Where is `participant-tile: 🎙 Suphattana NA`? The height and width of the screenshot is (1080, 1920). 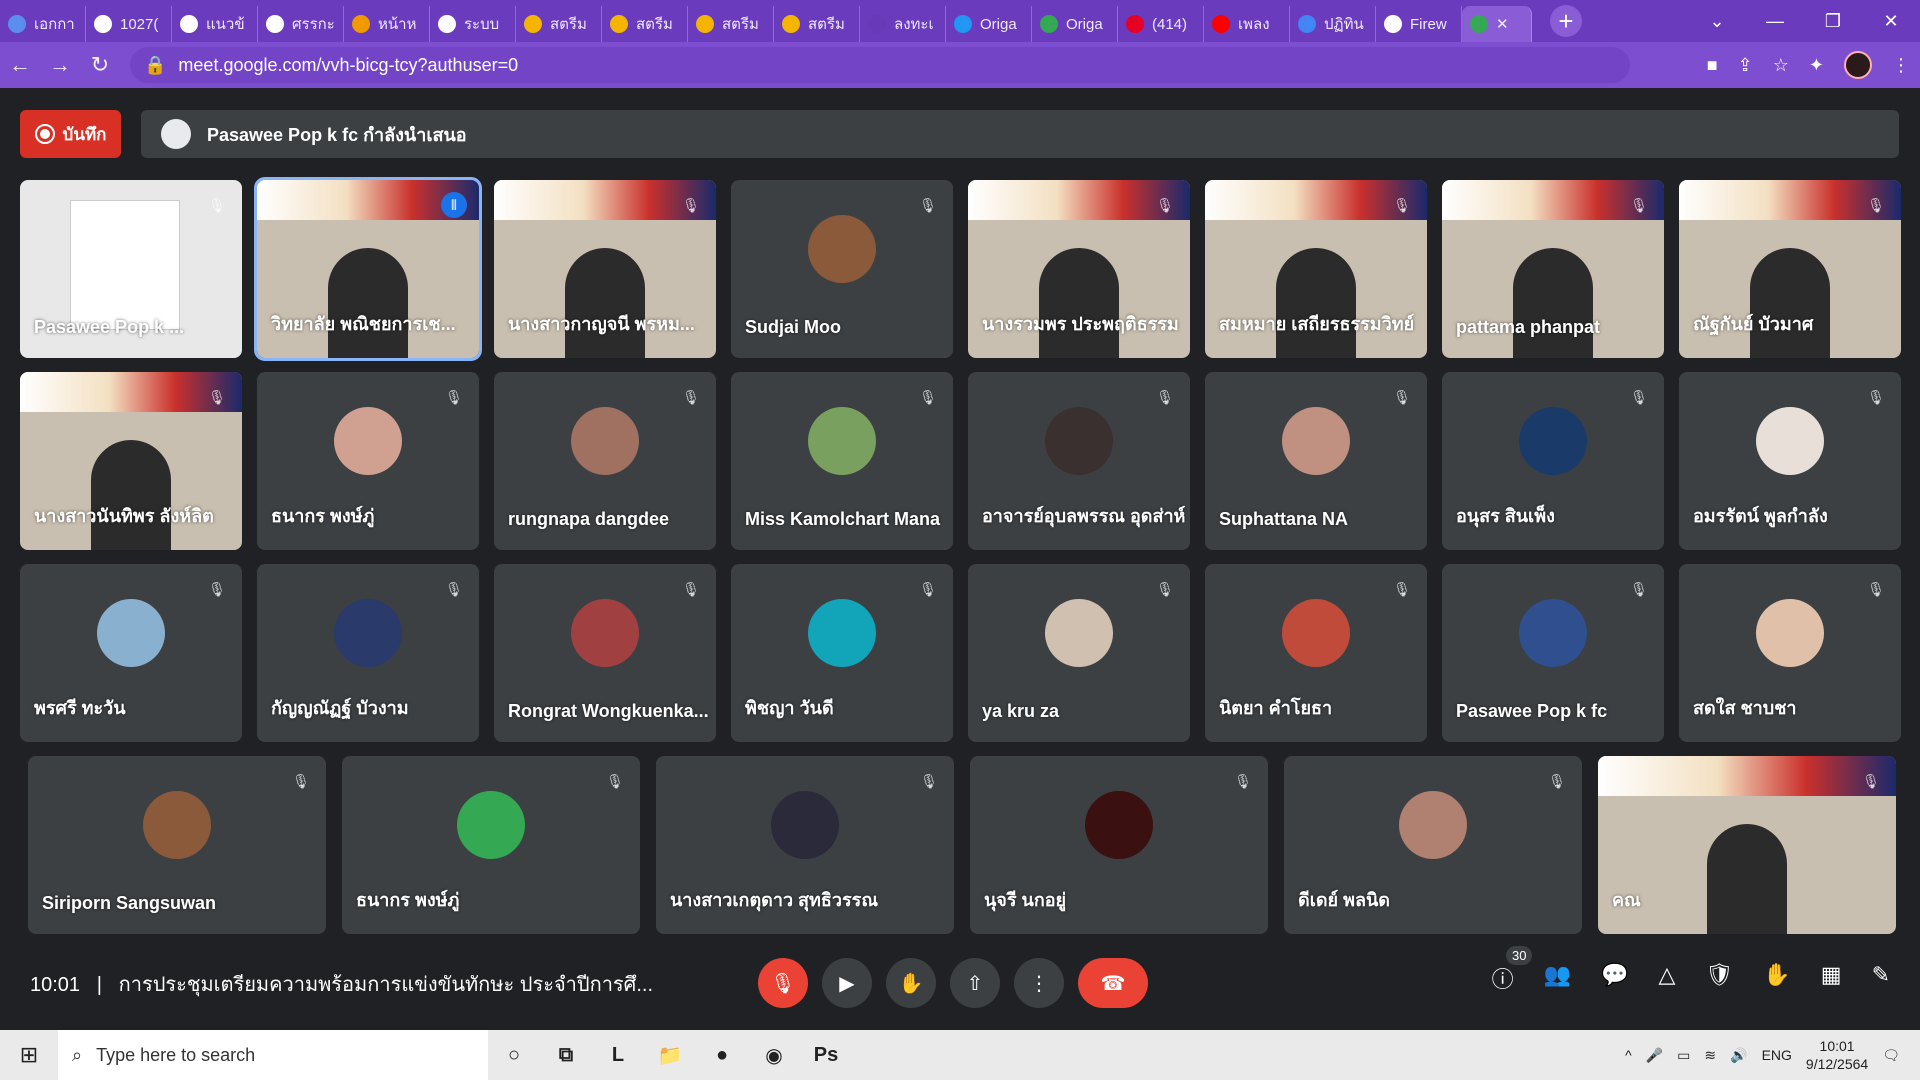 participant-tile: 🎙 Suphattana NA is located at coordinates (1316, 461).